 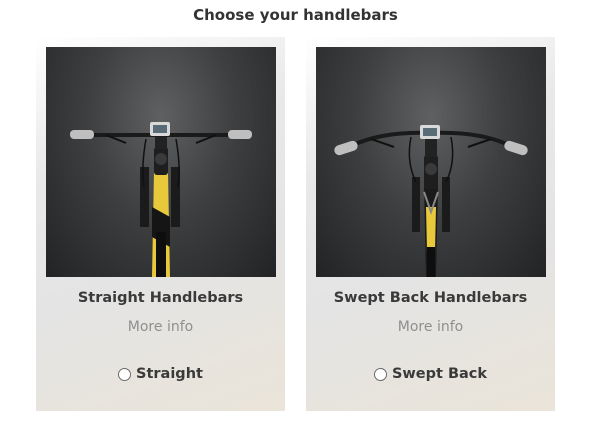 What do you see at coordinates (439, 374) in the screenshot?
I see `radio-label: Swept Back` at bounding box center [439, 374].